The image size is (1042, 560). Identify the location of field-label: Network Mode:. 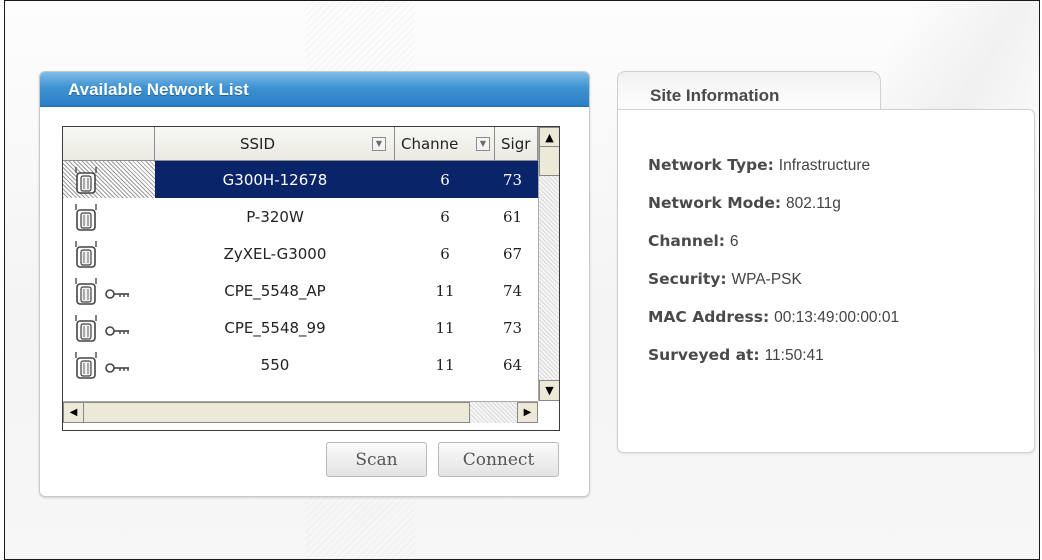
(715, 203).